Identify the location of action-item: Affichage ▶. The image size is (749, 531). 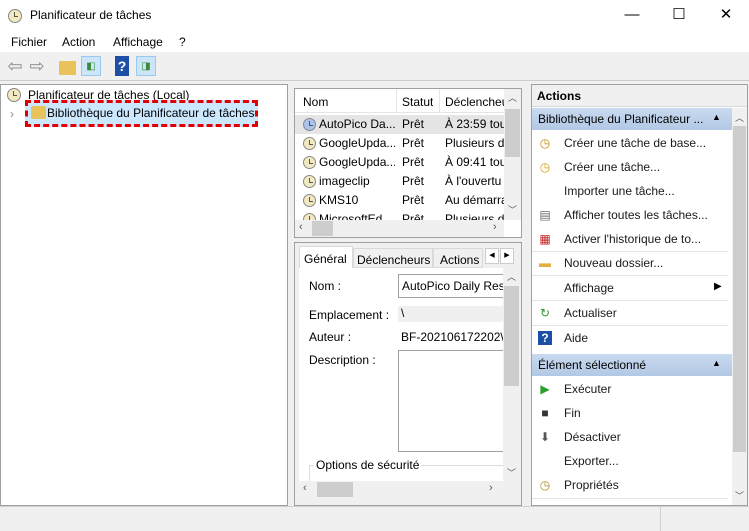
(632, 288).